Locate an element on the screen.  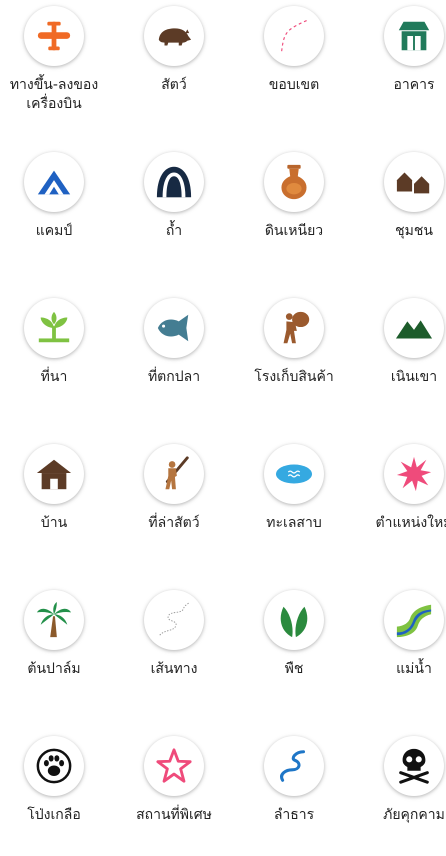
porter-icon is located at coordinates (294, 328).